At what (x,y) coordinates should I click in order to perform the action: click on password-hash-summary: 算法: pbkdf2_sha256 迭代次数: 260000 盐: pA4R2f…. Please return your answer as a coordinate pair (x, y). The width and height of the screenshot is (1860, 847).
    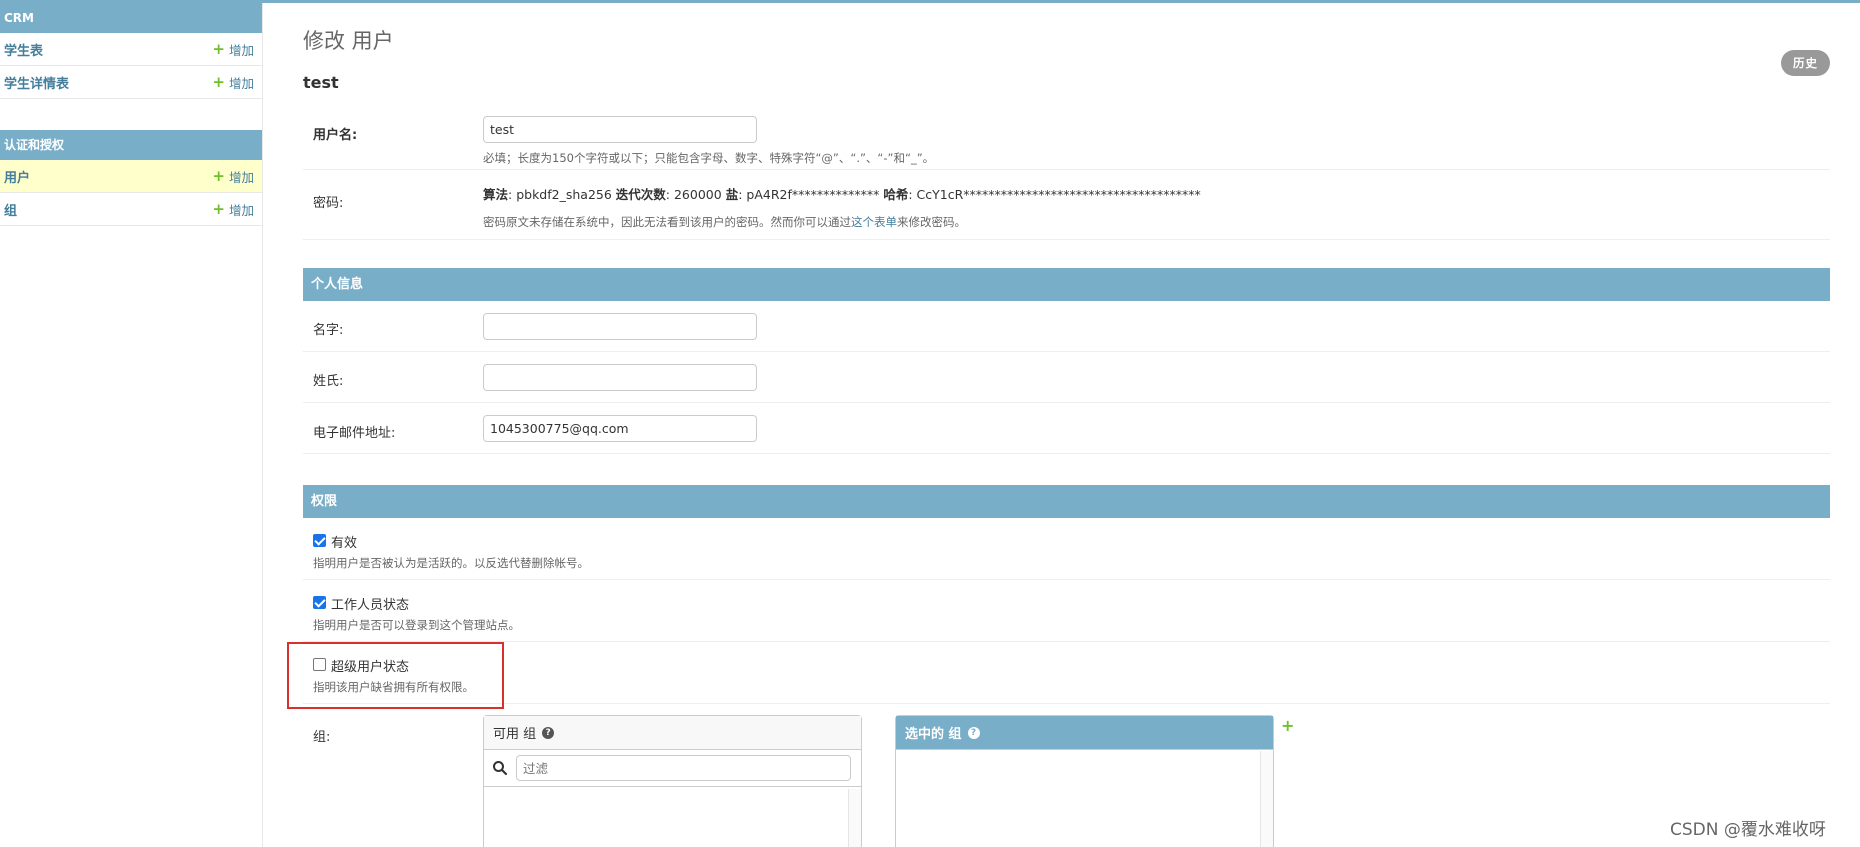
    Looking at the image, I should click on (842, 193).